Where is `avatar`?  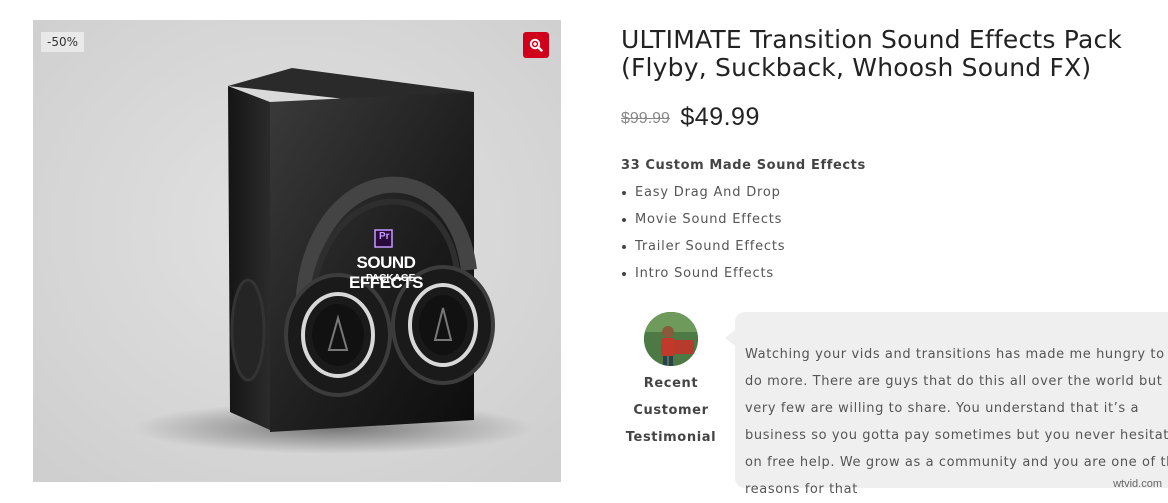
avatar is located at coordinates (671, 339).